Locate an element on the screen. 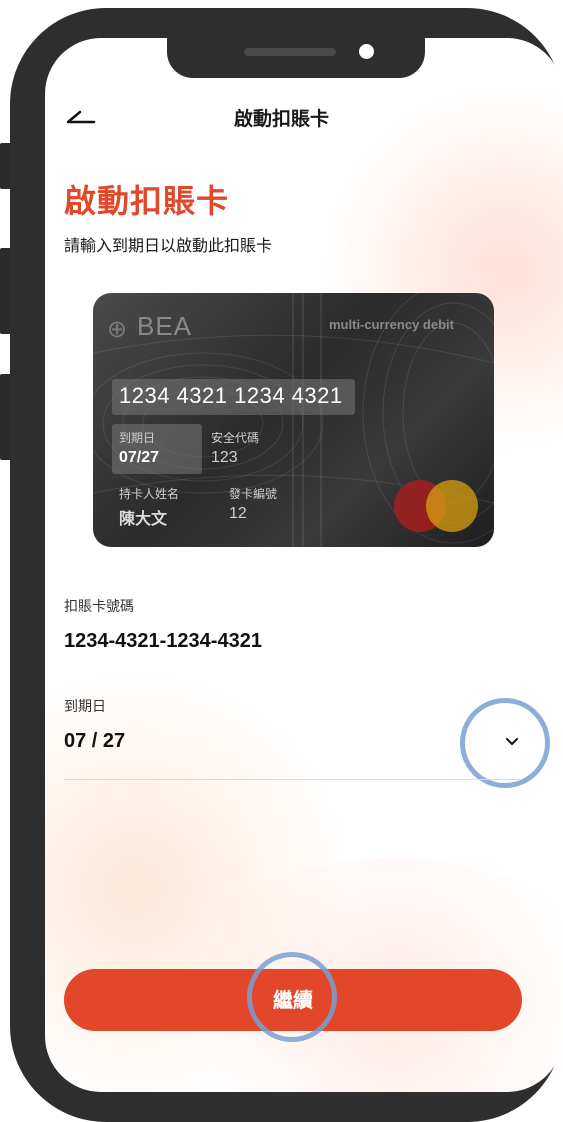  card-type: multi-currency debit is located at coordinates (391, 324).